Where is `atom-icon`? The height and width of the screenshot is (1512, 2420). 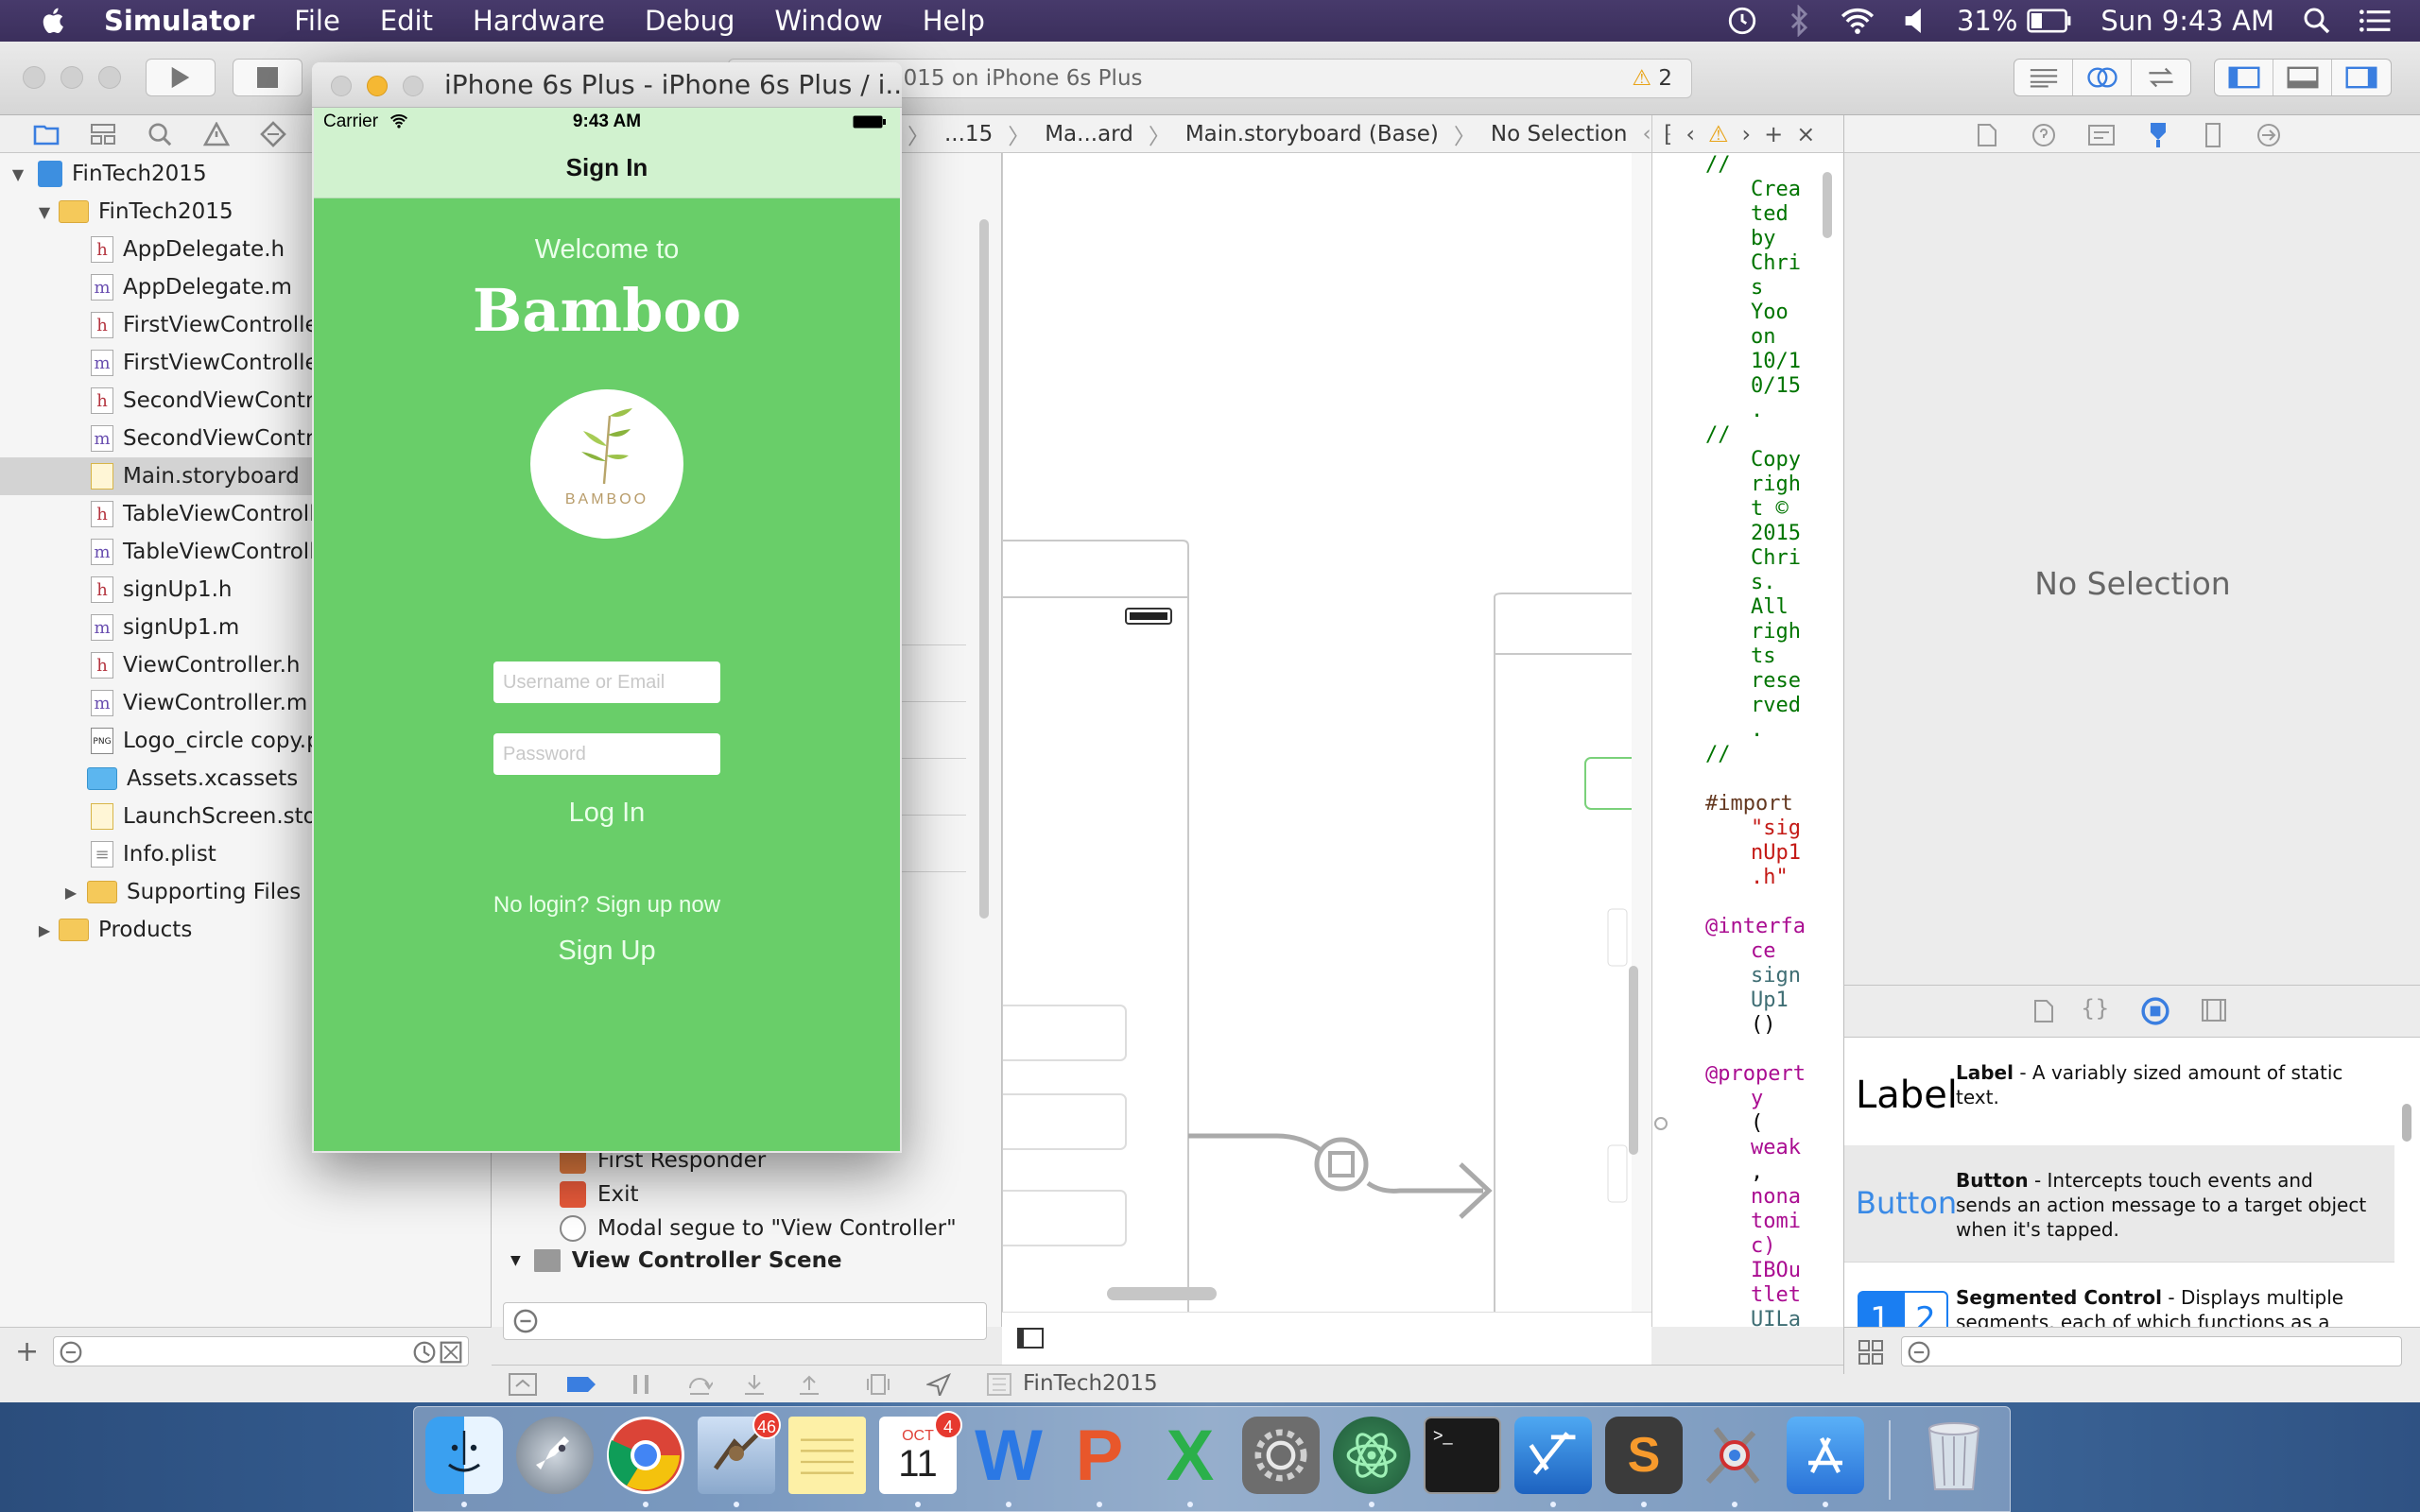 atom-icon is located at coordinates (1371, 1455).